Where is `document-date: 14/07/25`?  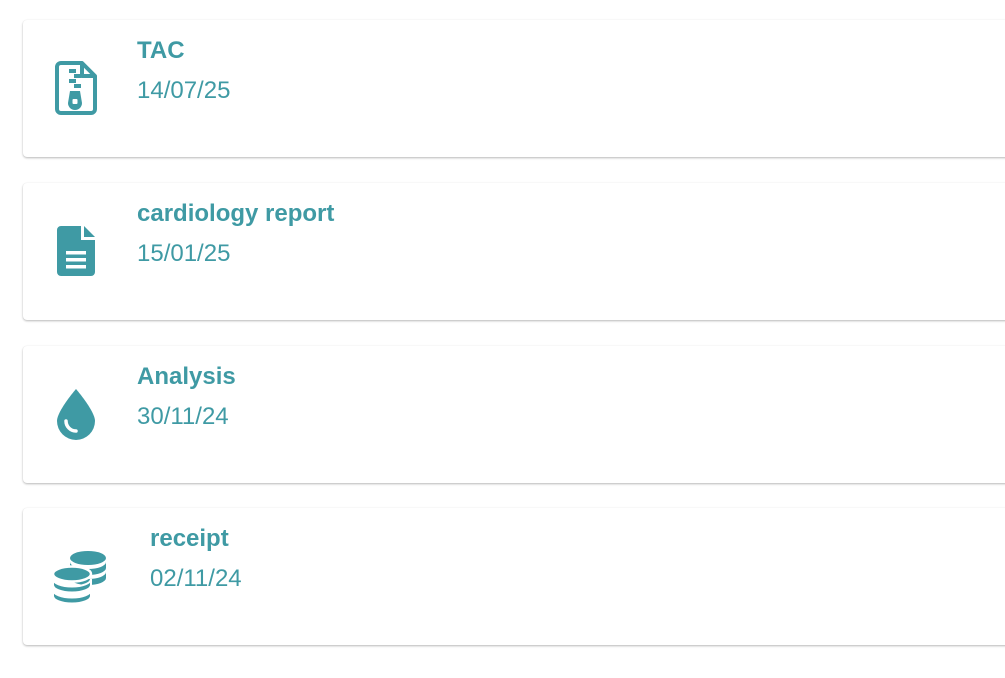
document-date: 14/07/25 is located at coordinates (184, 90).